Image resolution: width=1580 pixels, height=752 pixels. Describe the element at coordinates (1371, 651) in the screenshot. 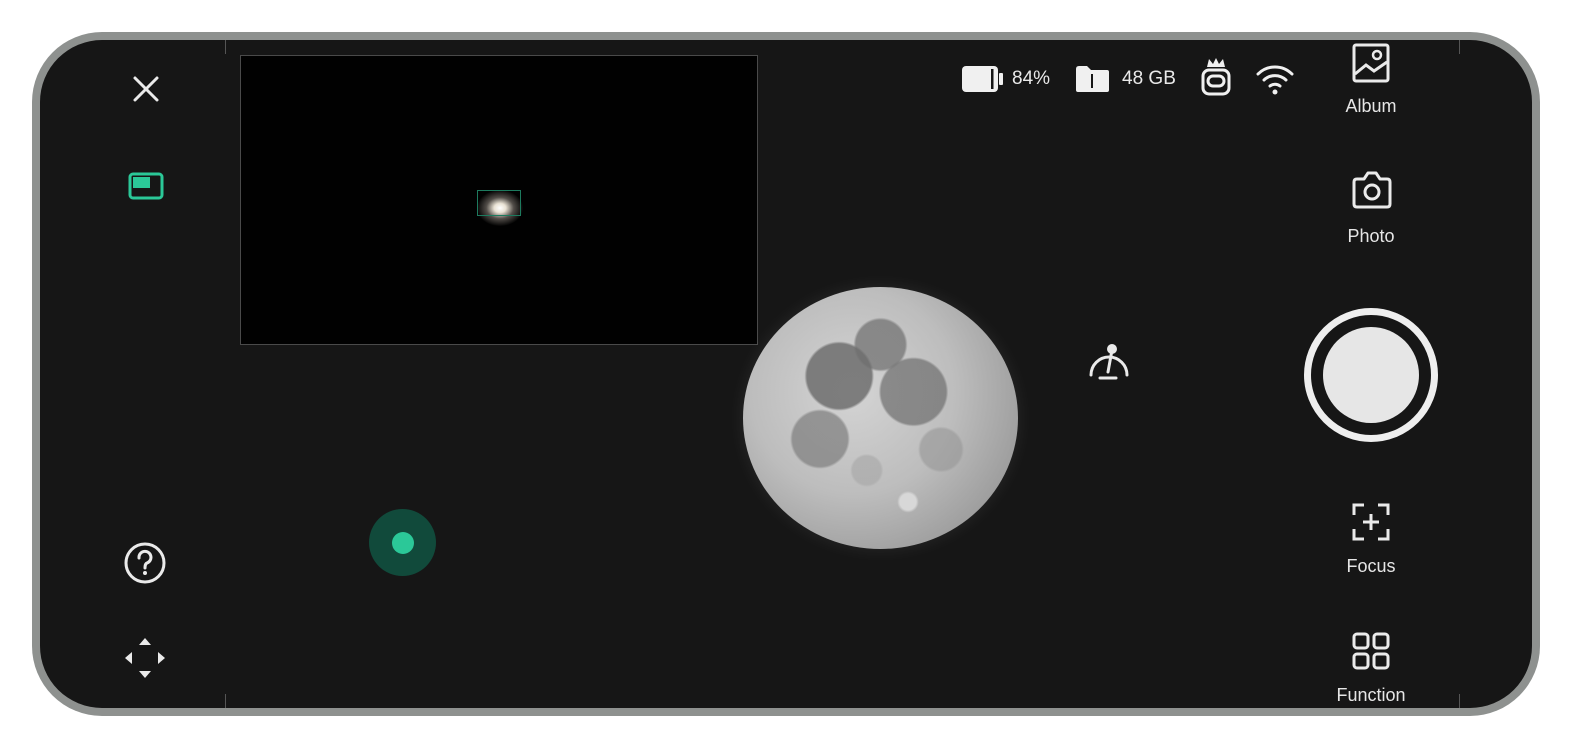

I see `function-grid-icon` at that location.